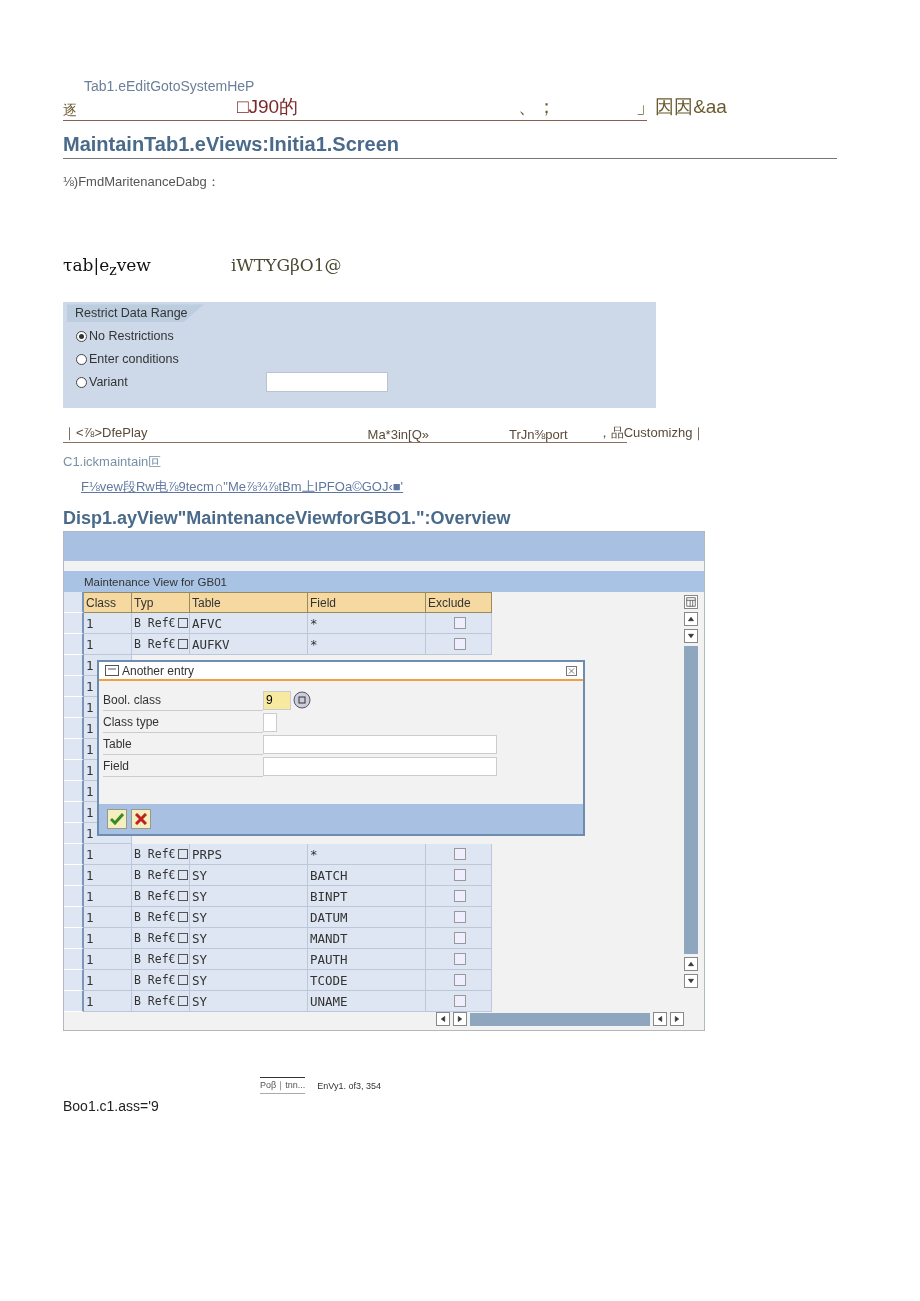 This screenshot has width=920, height=1301. What do you see at coordinates (249, 918) in the screenshot?
I see `table-cell: SY` at bounding box center [249, 918].